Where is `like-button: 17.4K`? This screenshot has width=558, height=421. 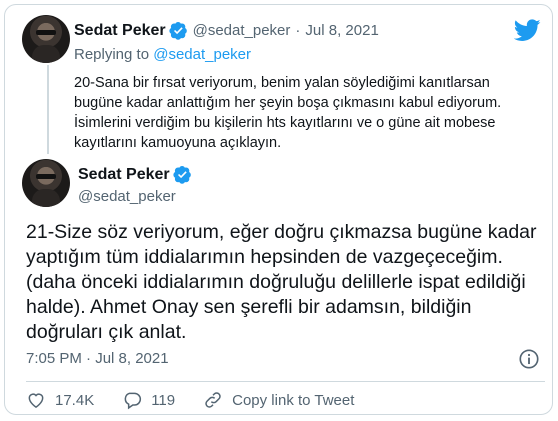
like-button: 17.4K is located at coordinates (60, 400).